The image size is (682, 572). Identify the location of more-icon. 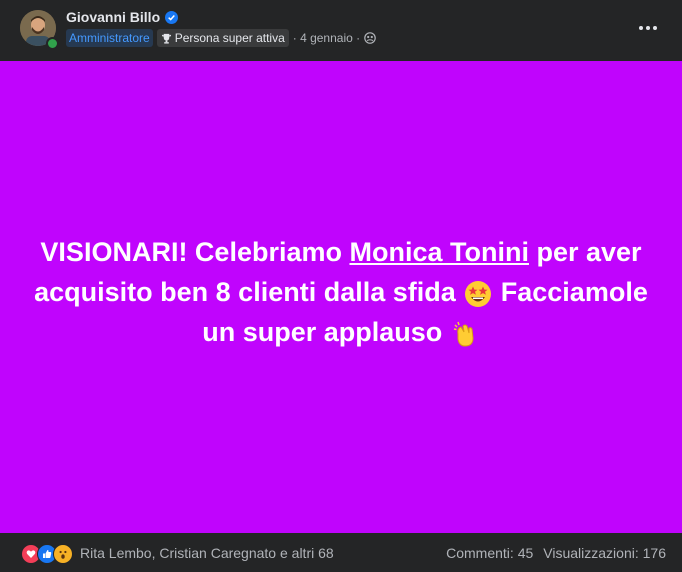
(648, 28).